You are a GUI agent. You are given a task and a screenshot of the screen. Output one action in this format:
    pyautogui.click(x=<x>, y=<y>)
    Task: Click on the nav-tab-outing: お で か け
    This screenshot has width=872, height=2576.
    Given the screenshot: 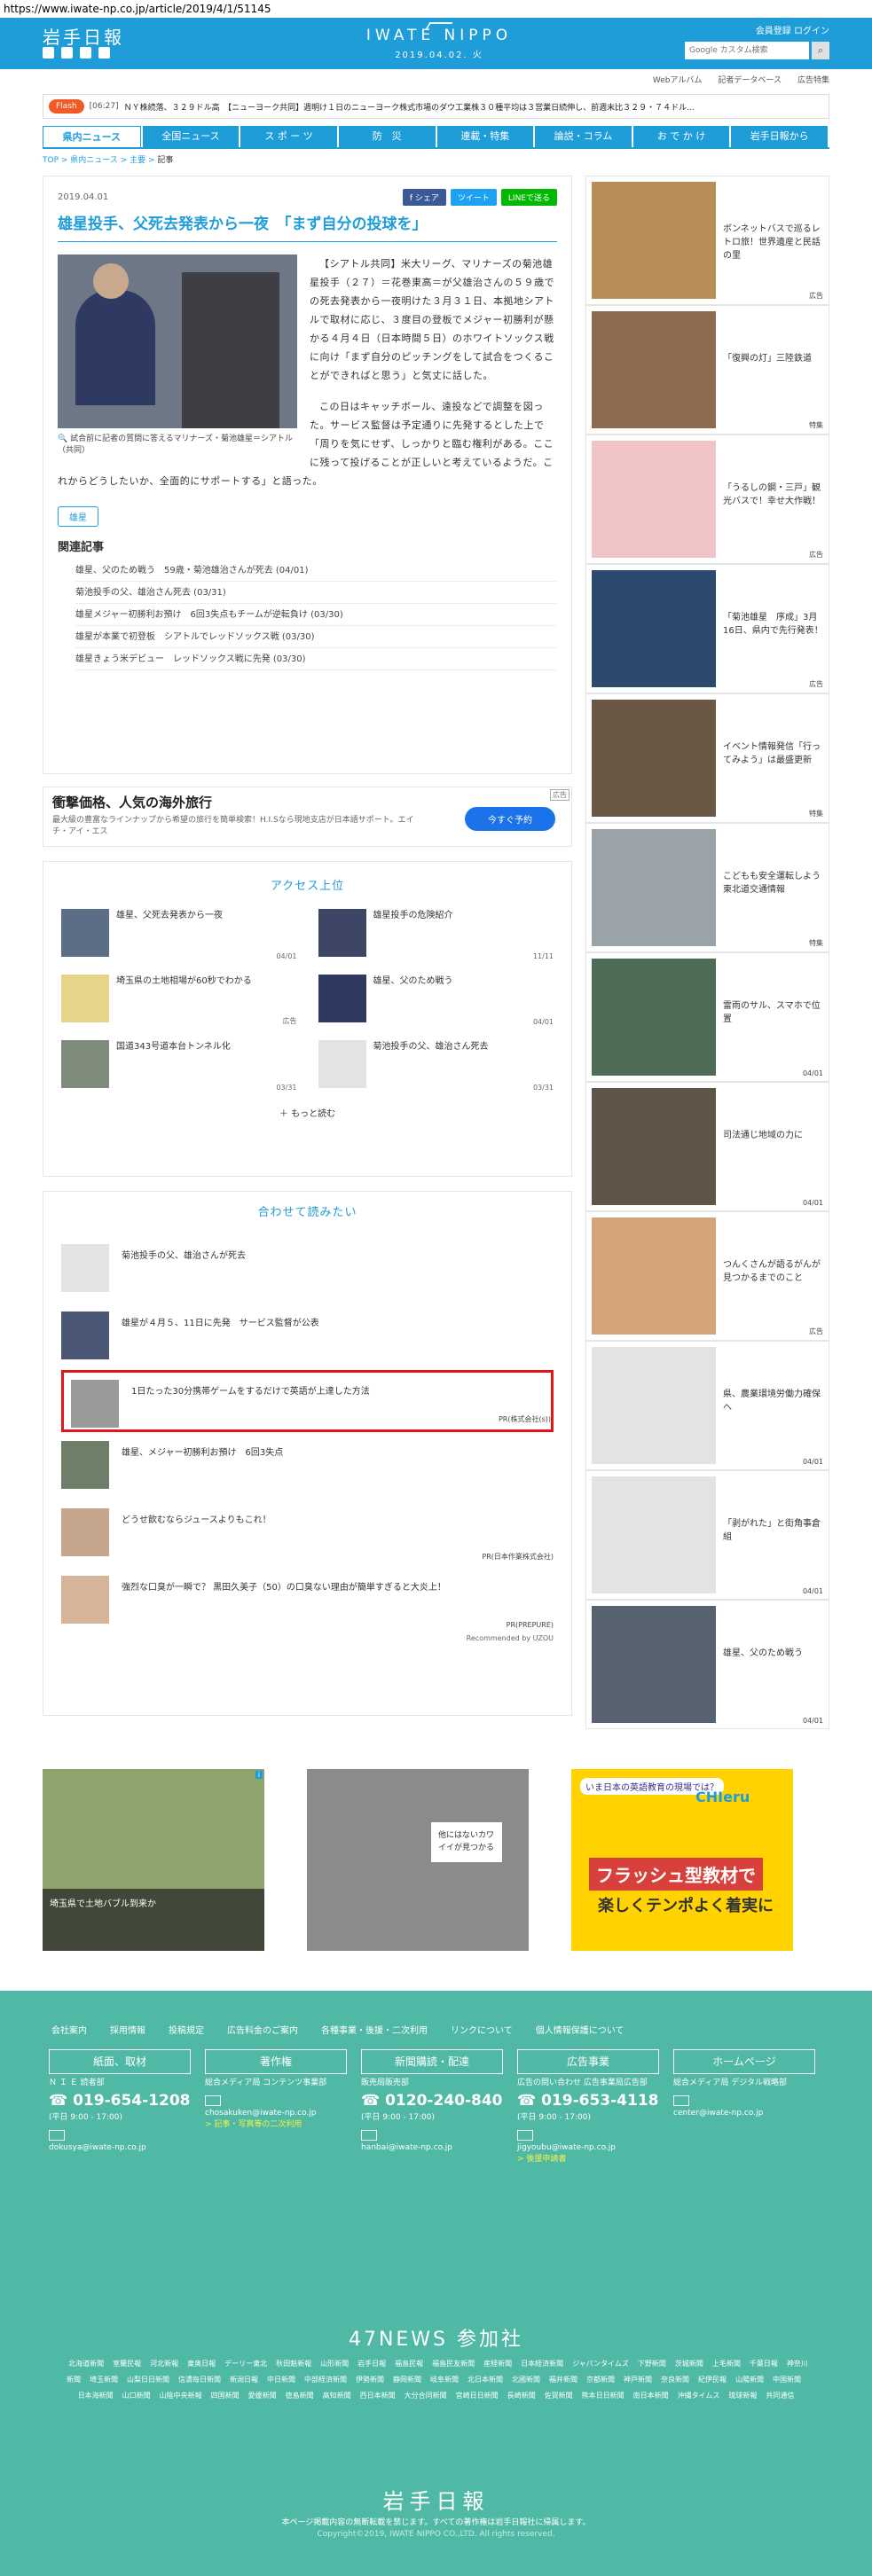 What is the action you would take?
    pyautogui.click(x=681, y=136)
    